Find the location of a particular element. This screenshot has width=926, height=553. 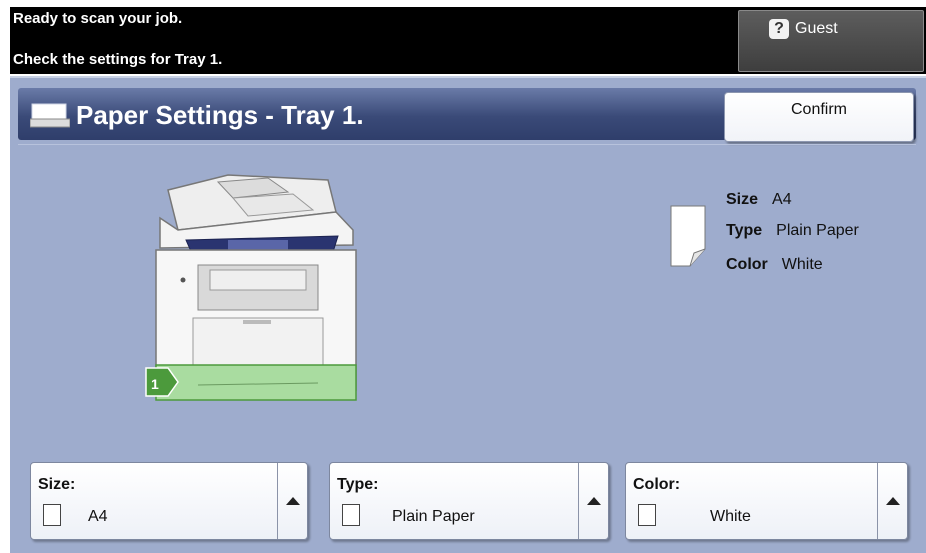

confirm-button: Confirm is located at coordinates (819, 117).